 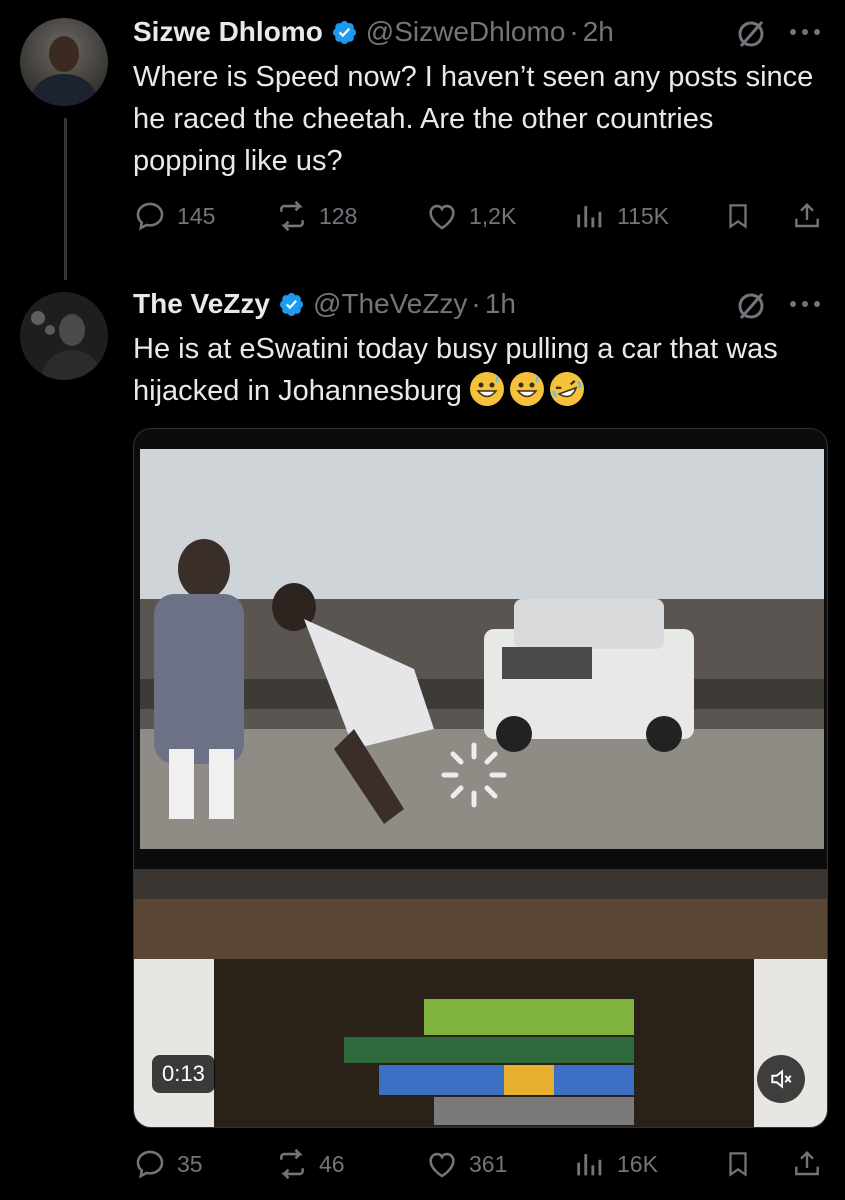 What do you see at coordinates (493, 215) in the screenshot?
I see `like-count: 1,2K` at bounding box center [493, 215].